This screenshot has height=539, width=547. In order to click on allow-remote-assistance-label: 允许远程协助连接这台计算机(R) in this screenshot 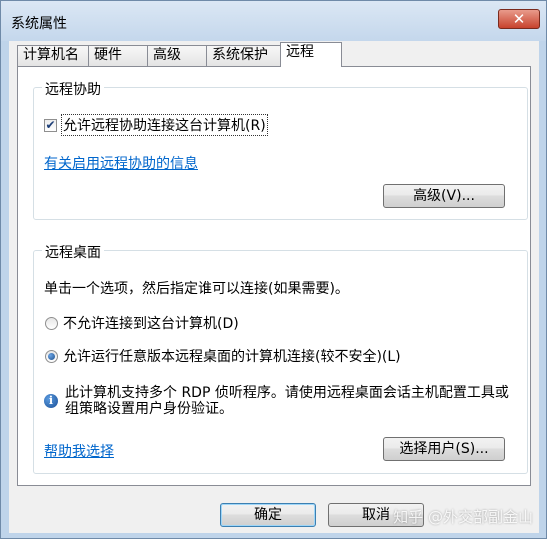, I will do `click(164, 125)`.